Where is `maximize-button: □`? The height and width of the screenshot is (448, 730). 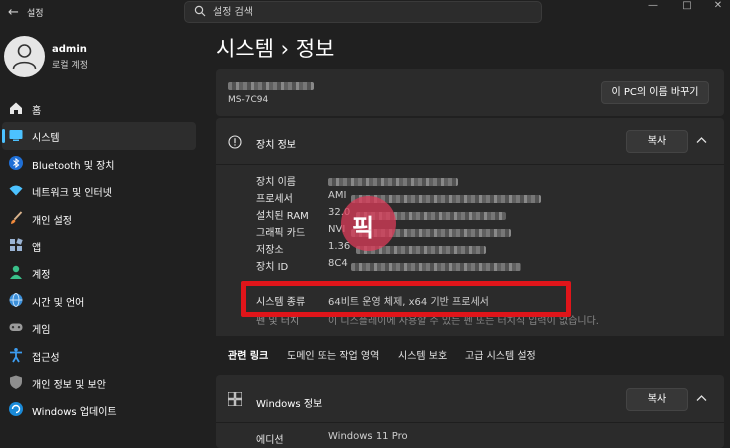 maximize-button: □ is located at coordinates (687, 7).